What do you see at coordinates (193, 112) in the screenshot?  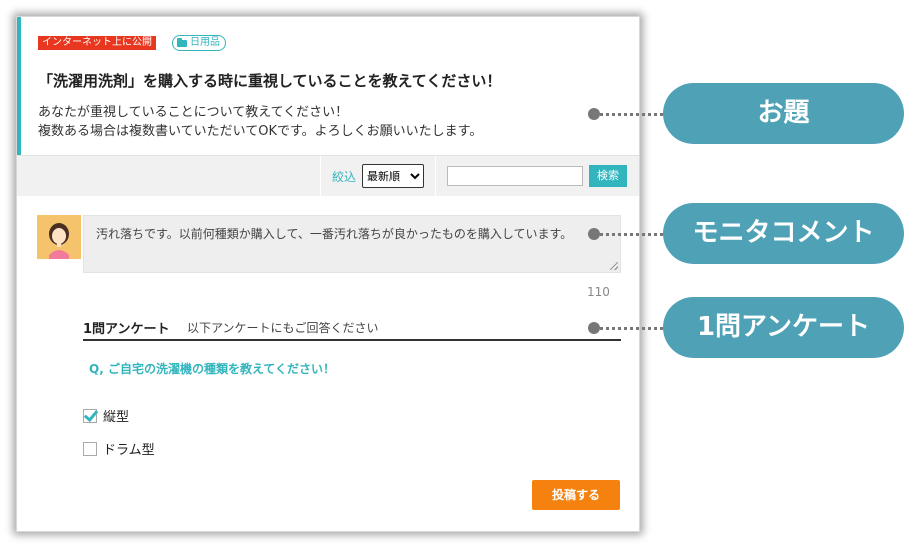 I see `description-line-1: あなたが重視していることについて教えてください！` at bounding box center [193, 112].